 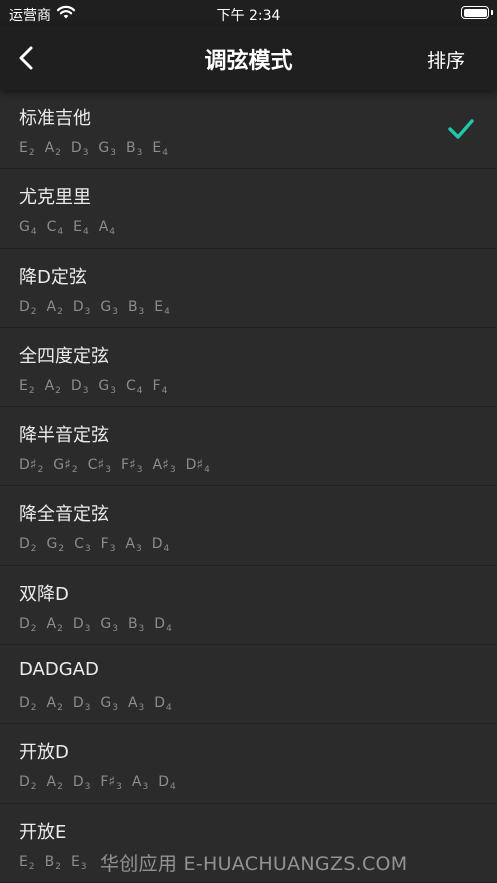 What do you see at coordinates (446, 59) in the screenshot?
I see `sort-button: 排序` at bounding box center [446, 59].